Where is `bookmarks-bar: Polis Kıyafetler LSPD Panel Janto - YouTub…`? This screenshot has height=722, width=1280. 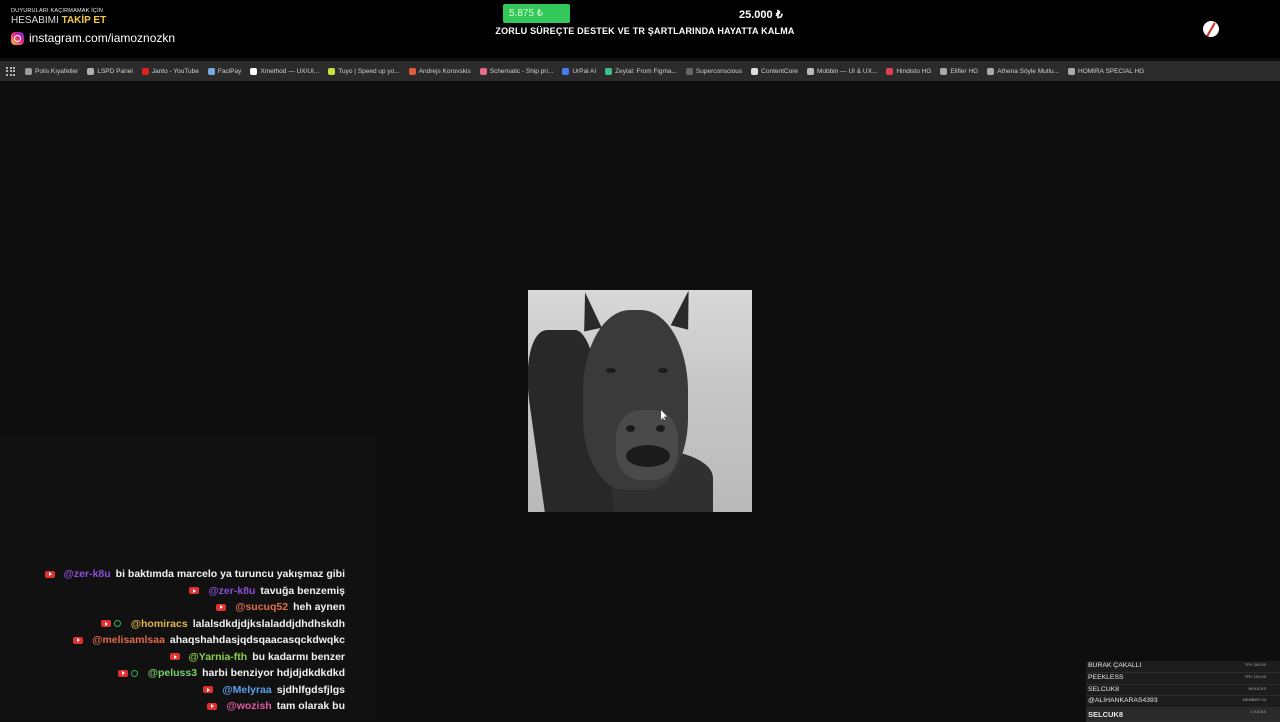 bookmarks-bar: Polis Kıyafetler LSPD Panel Janto - YouTub… is located at coordinates (640, 71).